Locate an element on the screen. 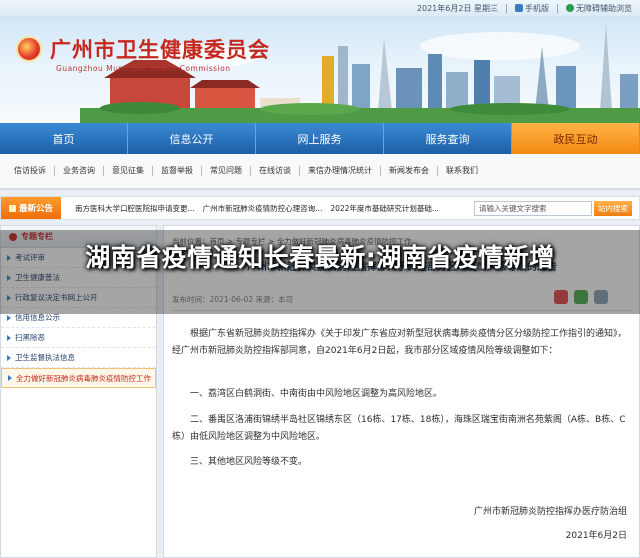 The width and height of the screenshot is (640, 558). article-paragraph: 三、其他地区风险等级不变。 is located at coordinates (249, 462).